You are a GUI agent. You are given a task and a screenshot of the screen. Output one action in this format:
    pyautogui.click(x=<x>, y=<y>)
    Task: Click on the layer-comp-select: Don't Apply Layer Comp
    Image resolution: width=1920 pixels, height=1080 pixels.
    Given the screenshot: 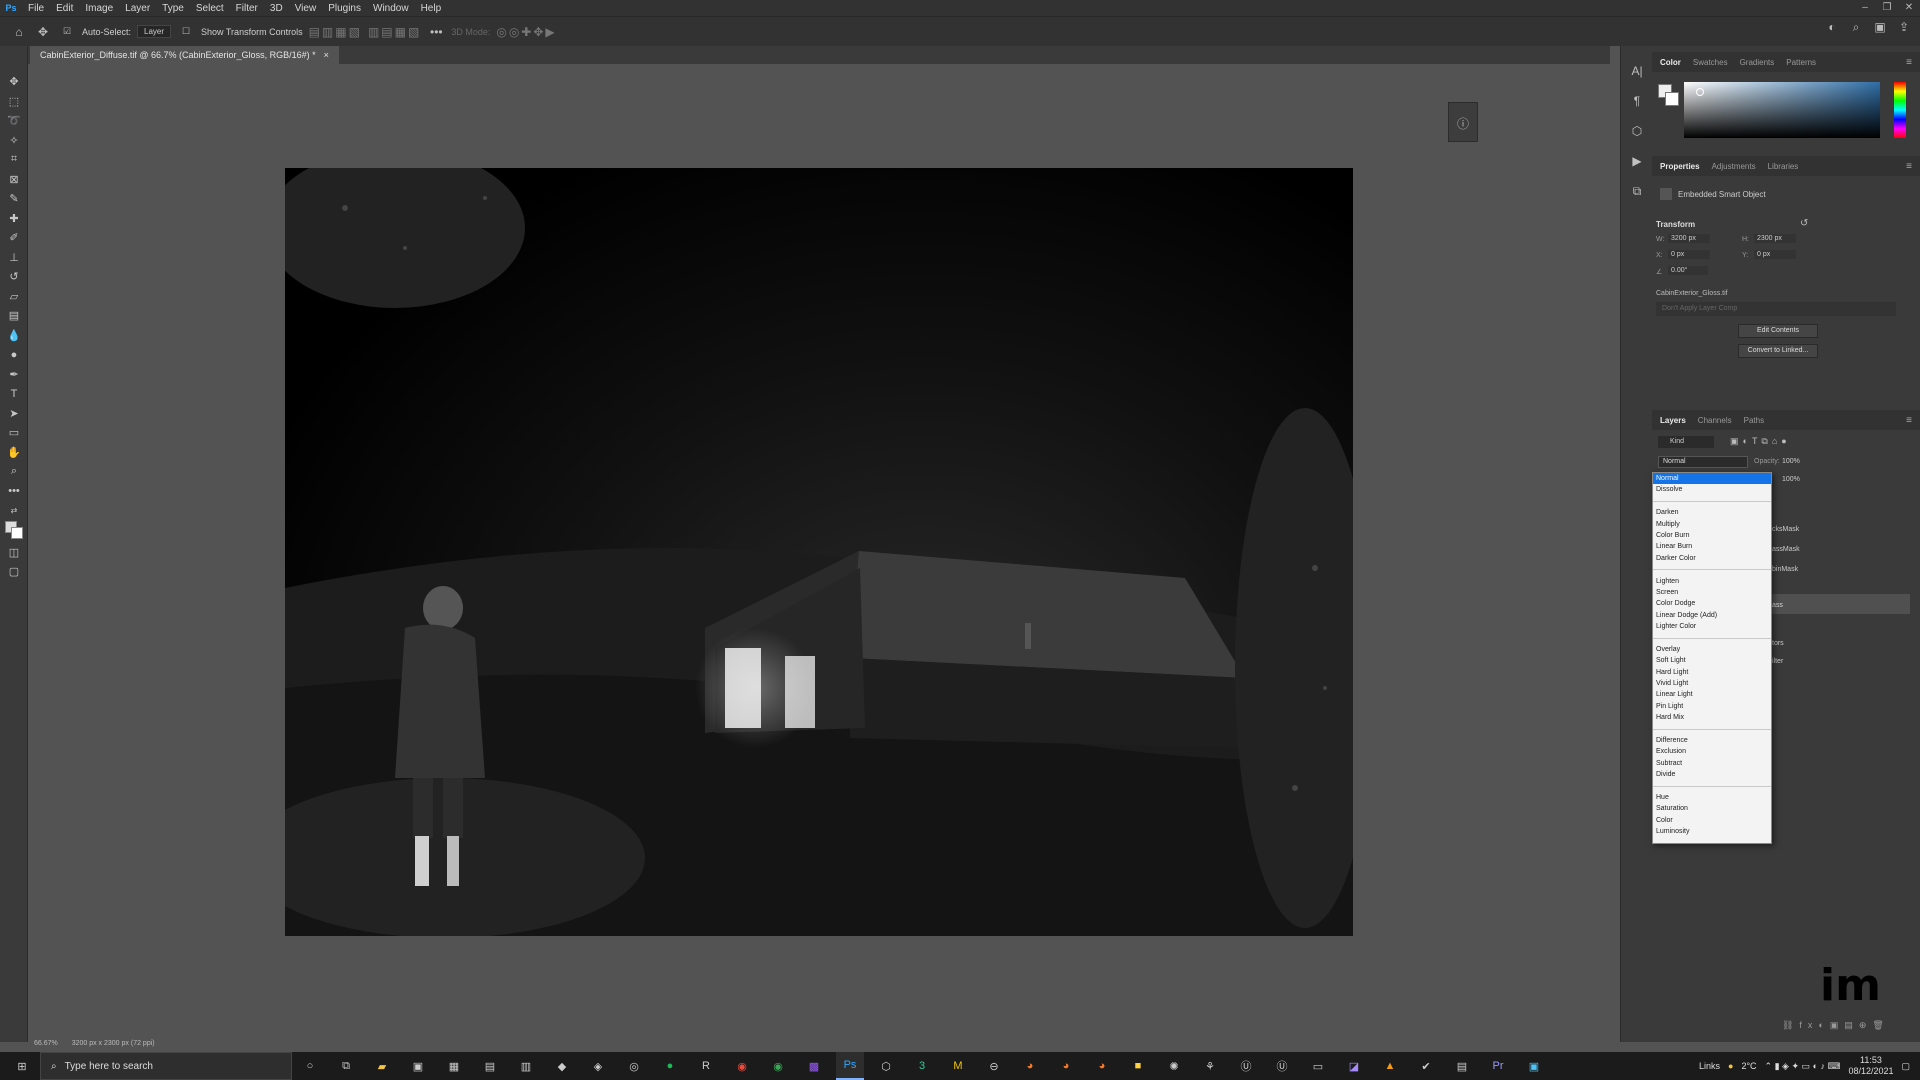 What is the action you would take?
    pyautogui.click(x=1776, y=309)
    